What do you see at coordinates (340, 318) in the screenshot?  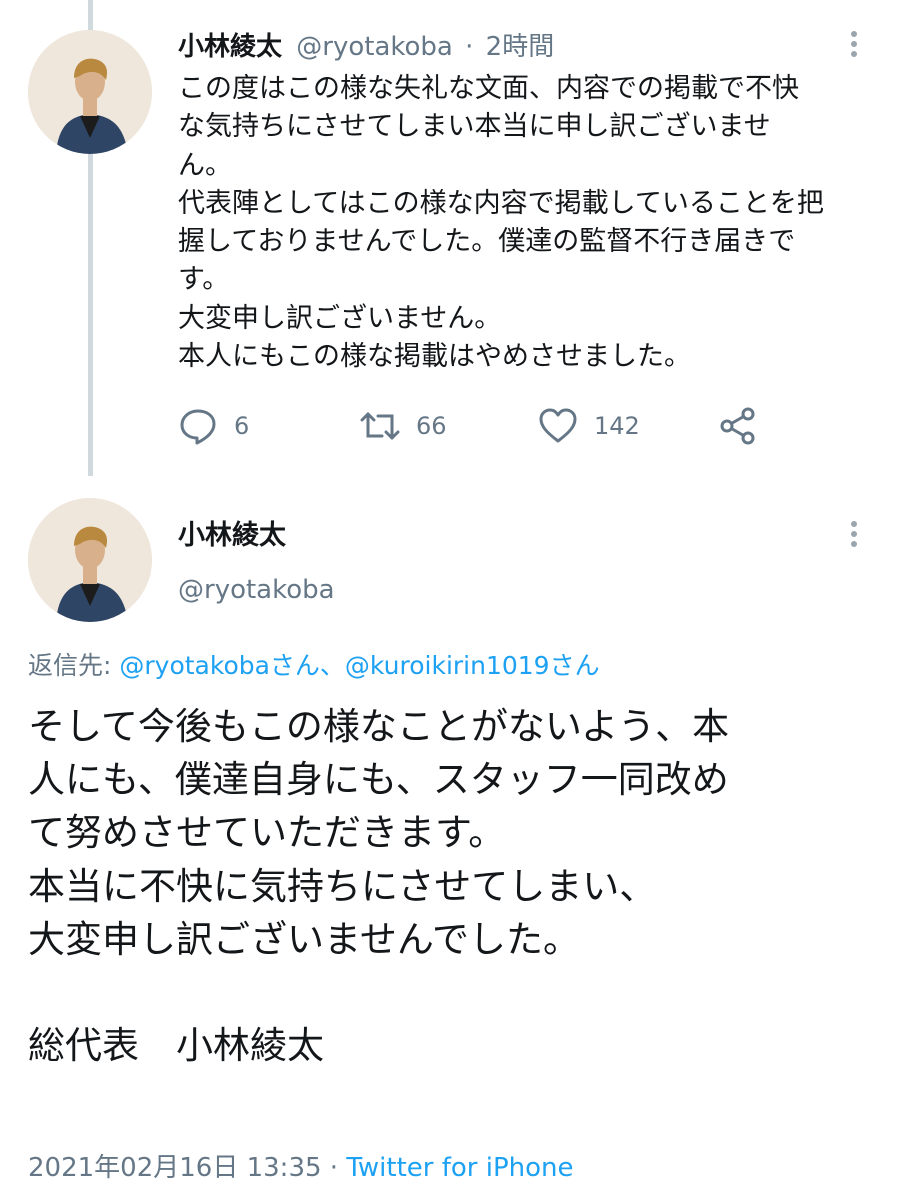 I see `tweet-text-line: 大変申し訳ございません。` at bounding box center [340, 318].